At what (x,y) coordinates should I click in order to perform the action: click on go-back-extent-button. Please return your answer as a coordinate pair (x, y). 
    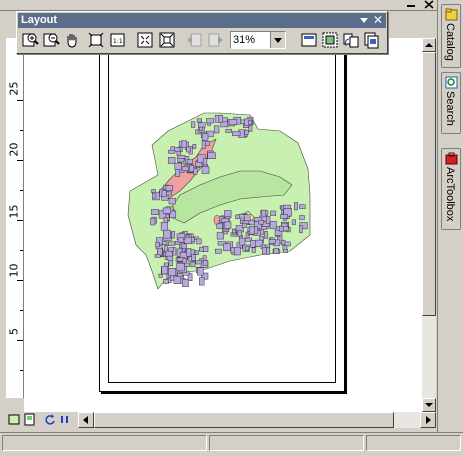
    Looking at the image, I should click on (194, 40).